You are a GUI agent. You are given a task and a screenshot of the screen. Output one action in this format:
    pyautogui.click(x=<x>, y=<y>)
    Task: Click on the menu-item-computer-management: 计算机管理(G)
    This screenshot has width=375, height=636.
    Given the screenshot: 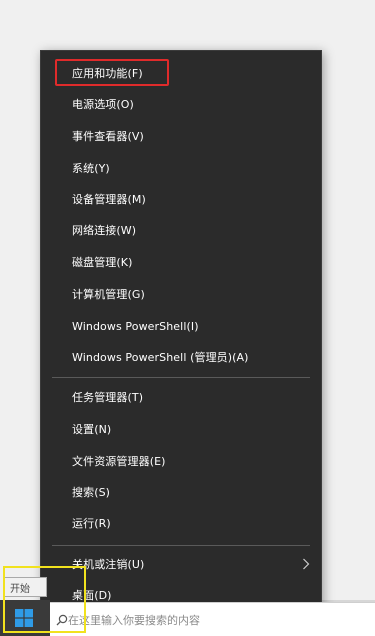 What is the action you would take?
    pyautogui.click(x=181, y=294)
    